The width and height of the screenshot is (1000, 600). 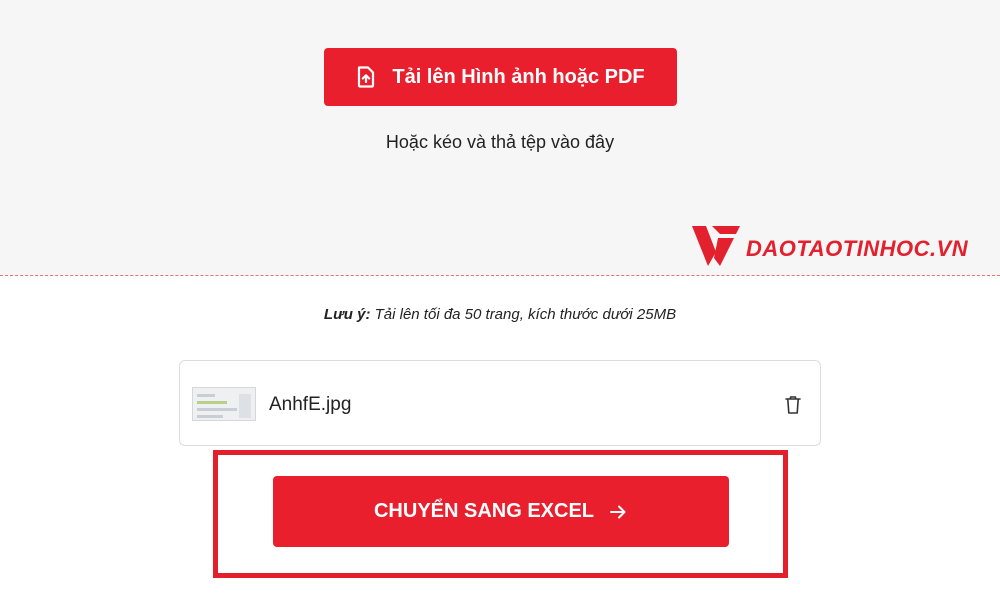 I want to click on logo-mark-icon, so click(x=716, y=246).